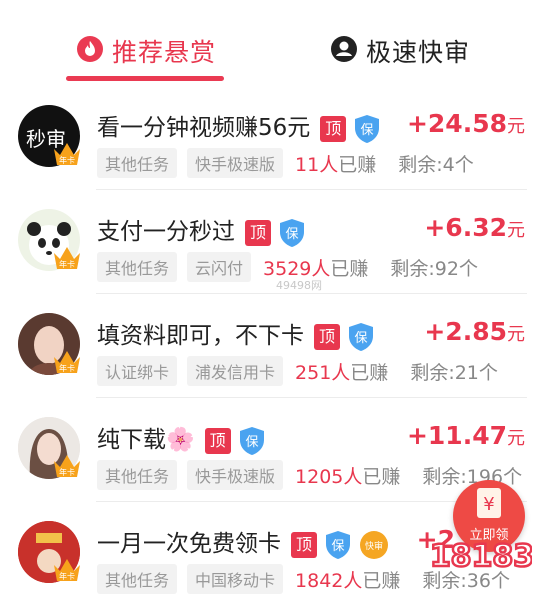 This screenshot has height=606, width=539. What do you see at coordinates (317, 164) in the screenshot?
I see `earned-count: 11人` at bounding box center [317, 164].